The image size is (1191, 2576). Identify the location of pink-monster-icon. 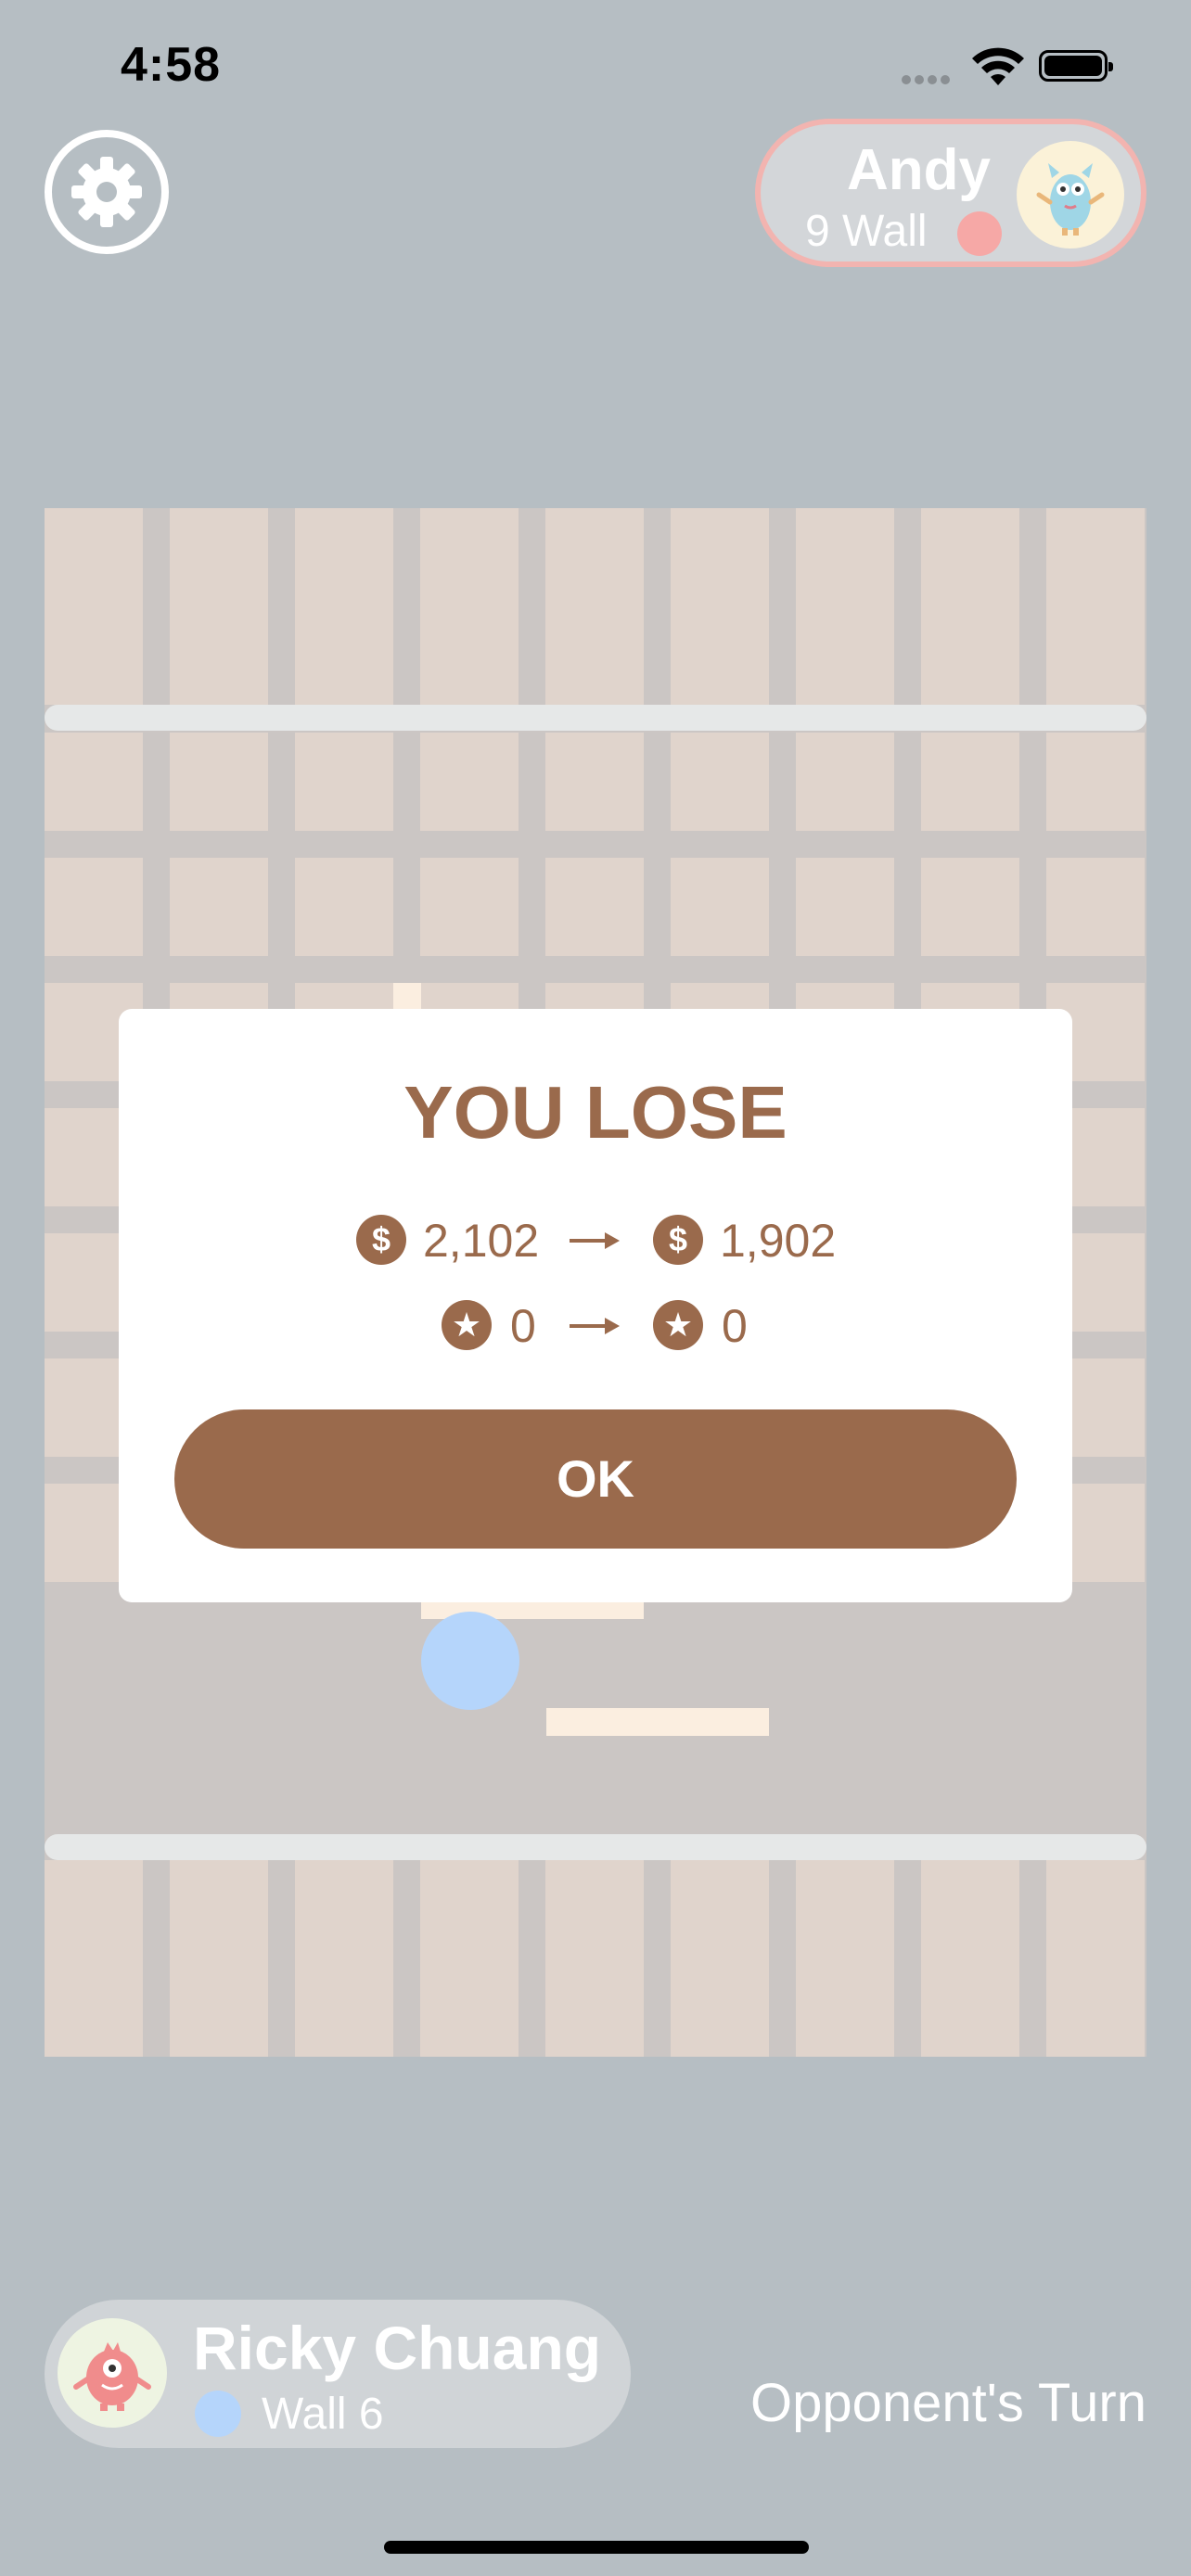
(112, 2377).